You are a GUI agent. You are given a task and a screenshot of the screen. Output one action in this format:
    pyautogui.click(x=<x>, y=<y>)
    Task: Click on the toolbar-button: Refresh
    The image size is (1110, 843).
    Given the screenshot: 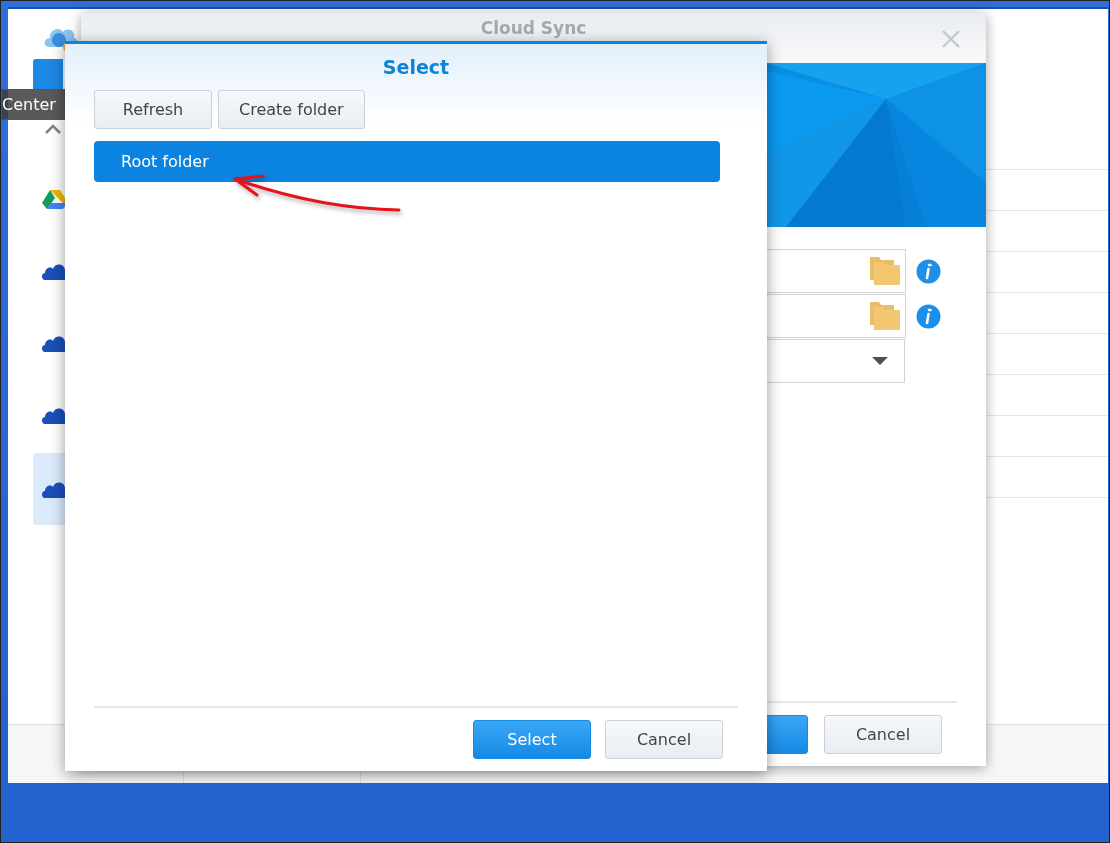 What is the action you would take?
    pyautogui.click(x=153, y=109)
    